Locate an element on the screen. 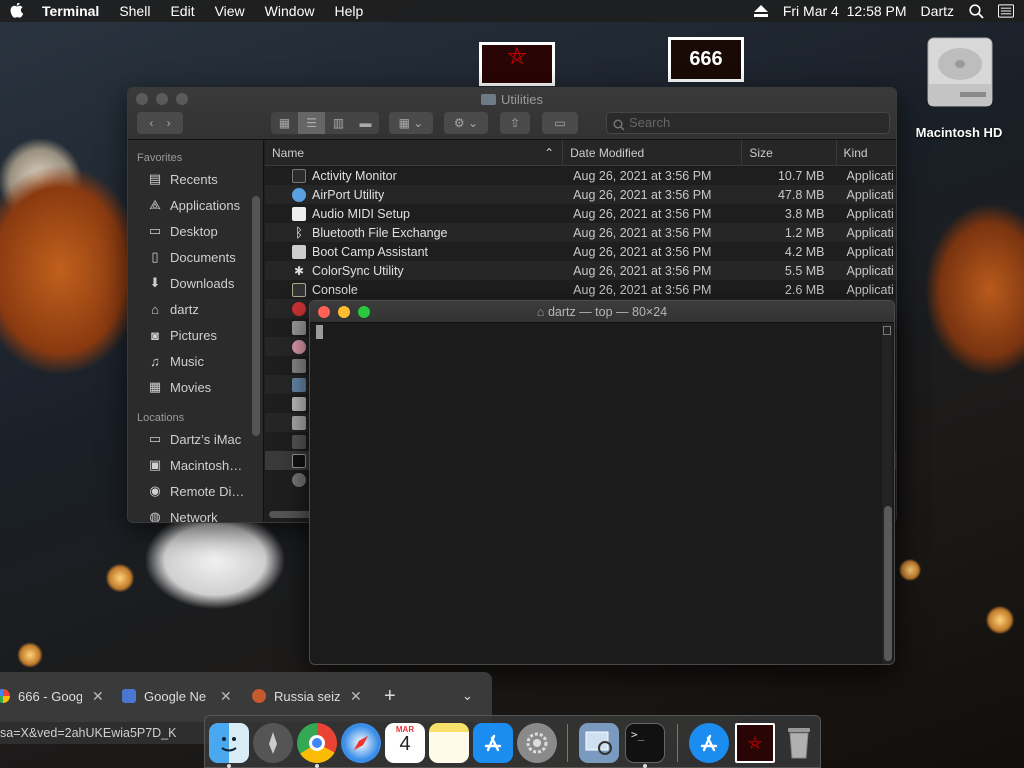  film-icon: ▦ is located at coordinates (155, 386).